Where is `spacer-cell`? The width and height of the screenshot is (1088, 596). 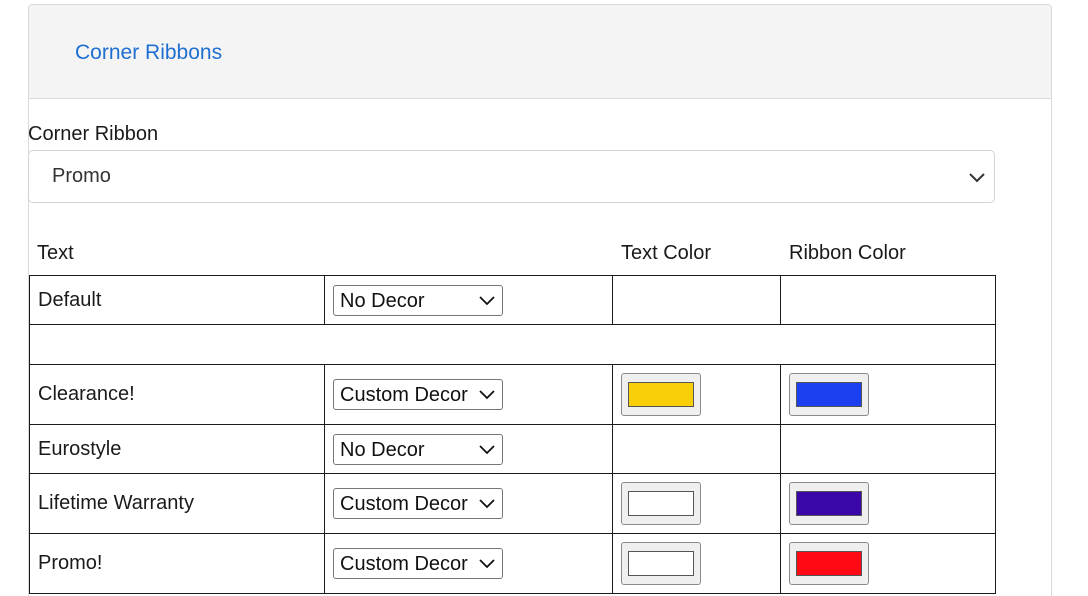
spacer-cell is located at coordinates (512, 344).